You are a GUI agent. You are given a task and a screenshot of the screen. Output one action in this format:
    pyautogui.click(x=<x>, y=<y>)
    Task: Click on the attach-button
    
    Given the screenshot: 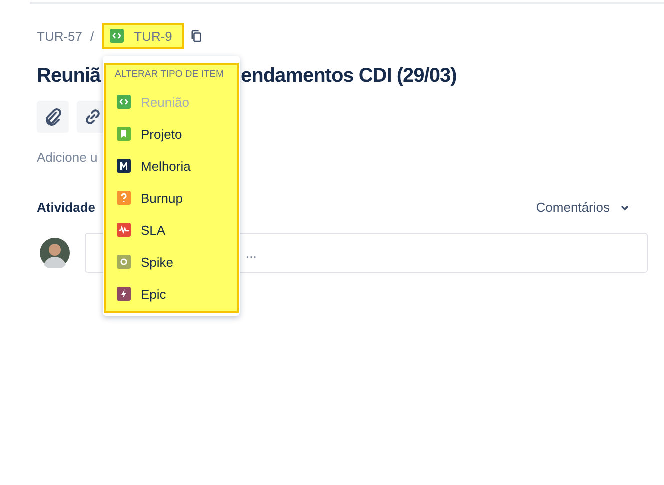 What is the action you would take?
    pyautogui.click(x=53, y=117)
    